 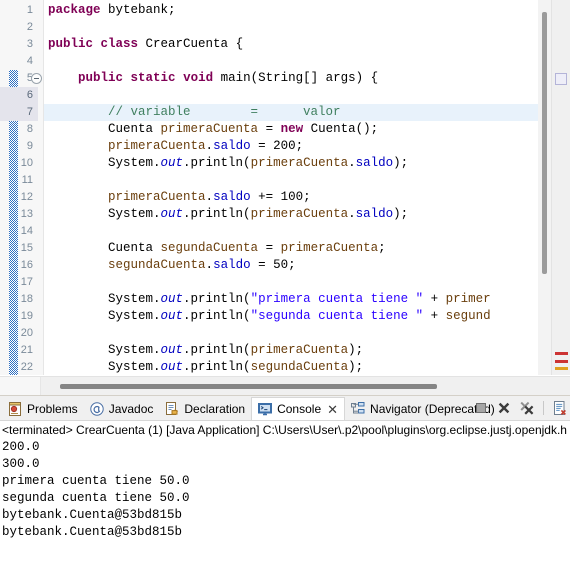 I want to click on console-view-toolbar, so click(x=520, y=408).